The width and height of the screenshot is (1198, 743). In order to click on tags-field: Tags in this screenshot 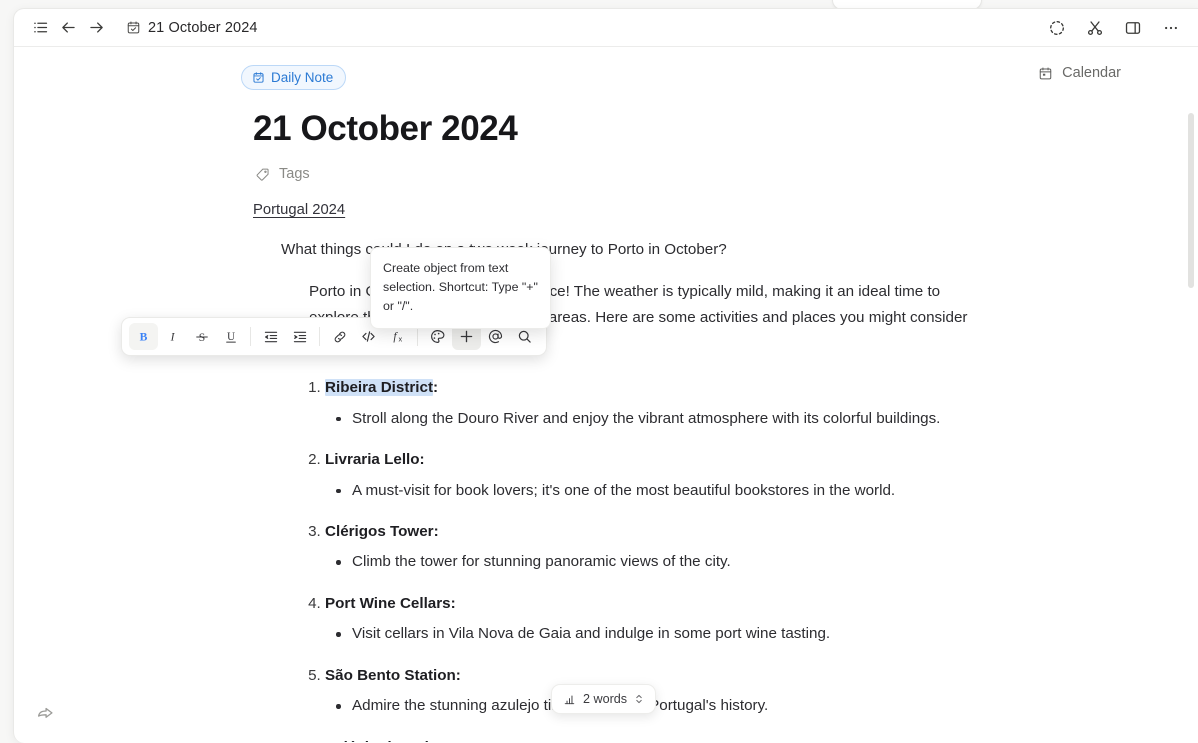, I will do `click(291, 174)`.